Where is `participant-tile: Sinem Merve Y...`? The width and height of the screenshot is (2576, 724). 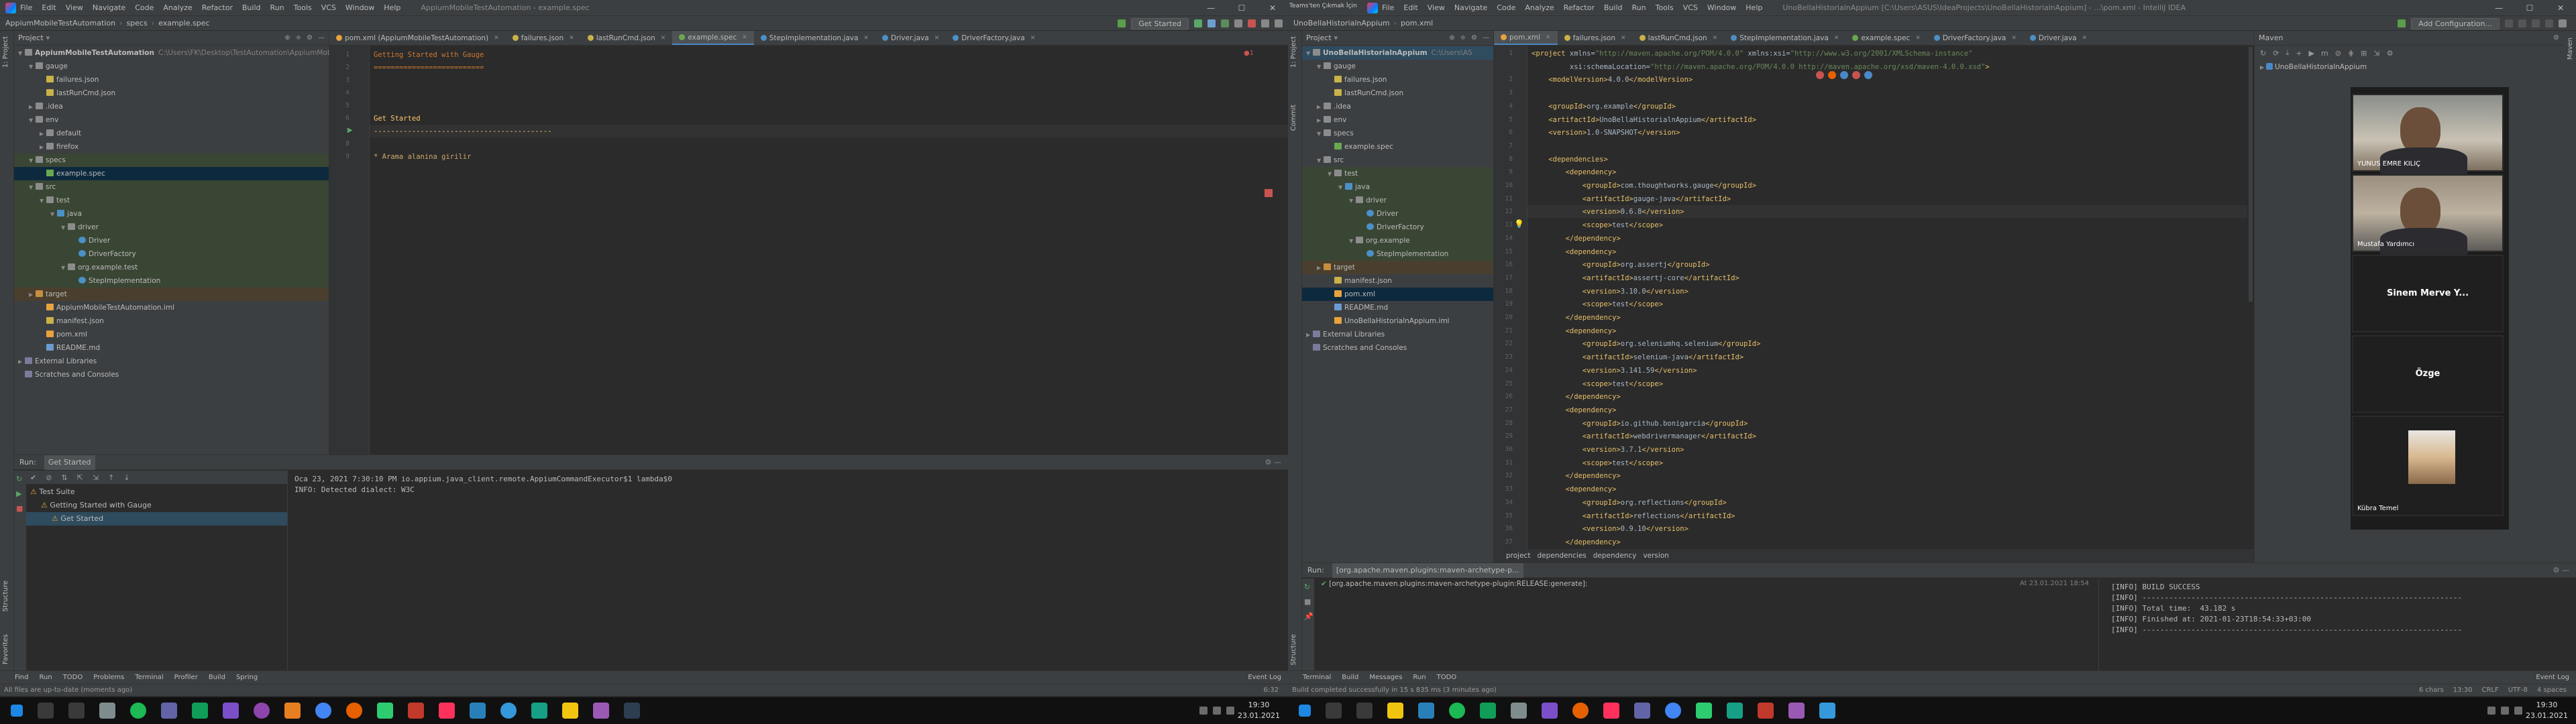
participant-tile: Sinem Merve Y... is located at coordinates (2428, 294).